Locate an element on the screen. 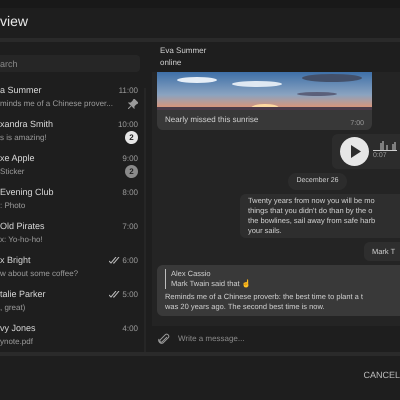  contact-name: Evening Club is located at coordinates (27, 192).